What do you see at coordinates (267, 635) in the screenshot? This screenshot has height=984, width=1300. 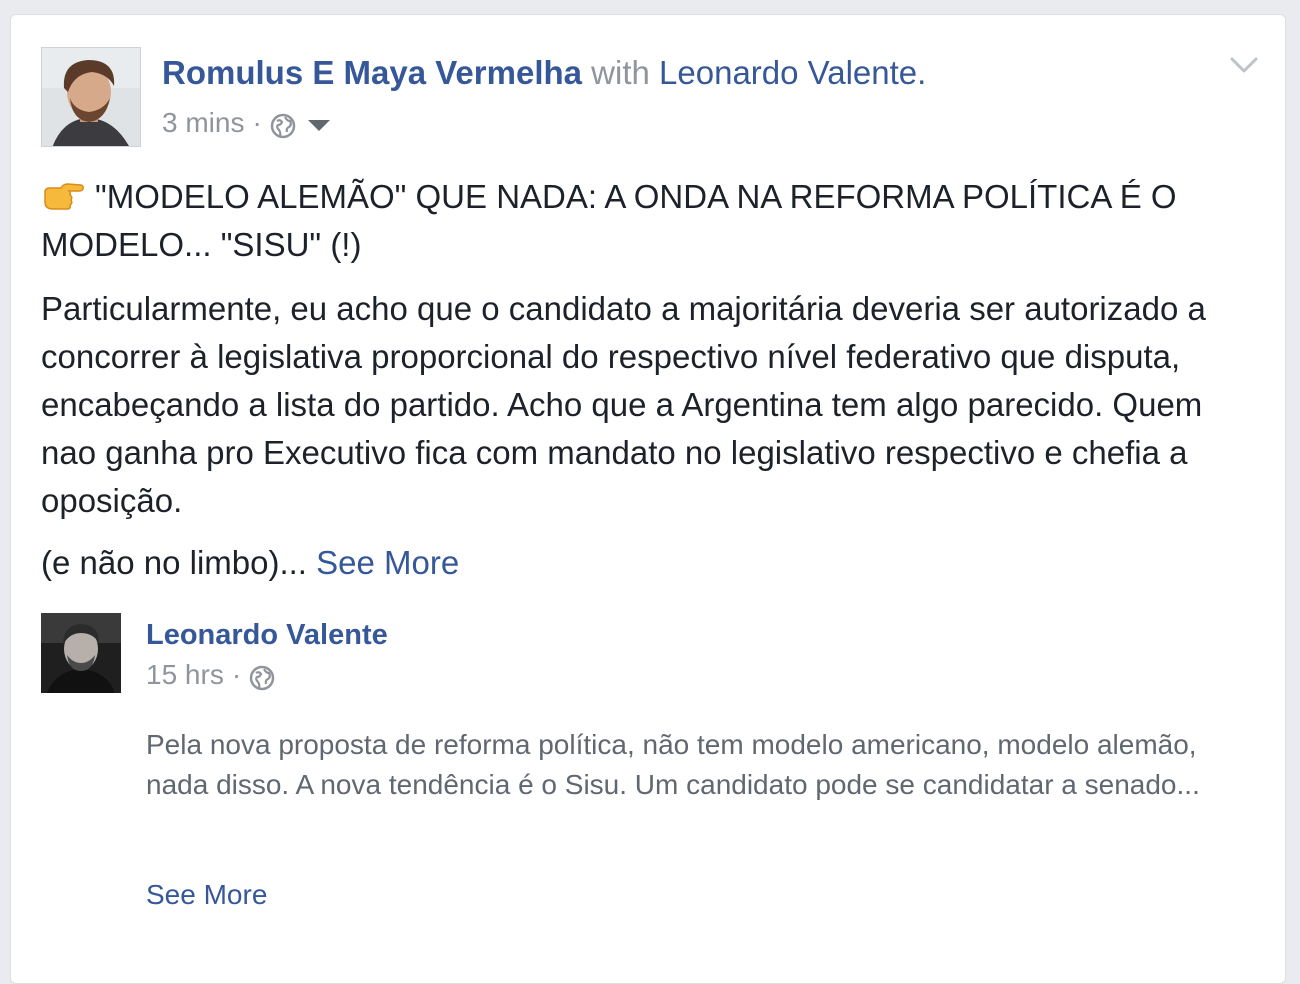 I see `shared-author-name-link: Leonardo Valente` at bounding box center [267, 635].